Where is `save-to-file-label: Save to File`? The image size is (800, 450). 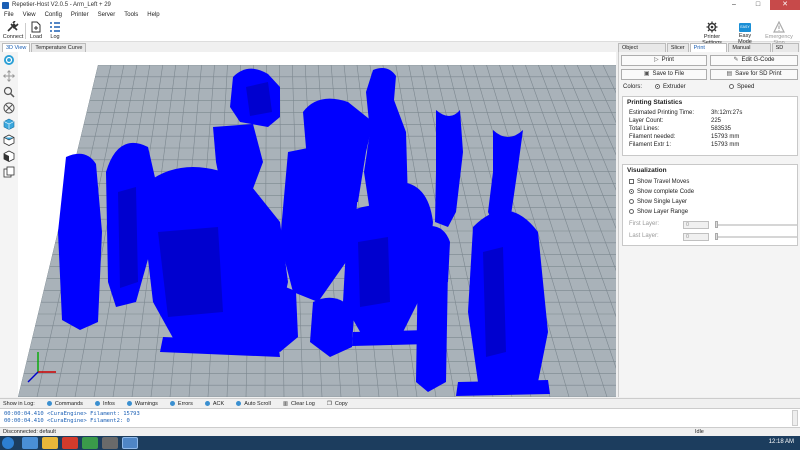
save-to-file-label: Save to File is located at coordinates (668, 74).